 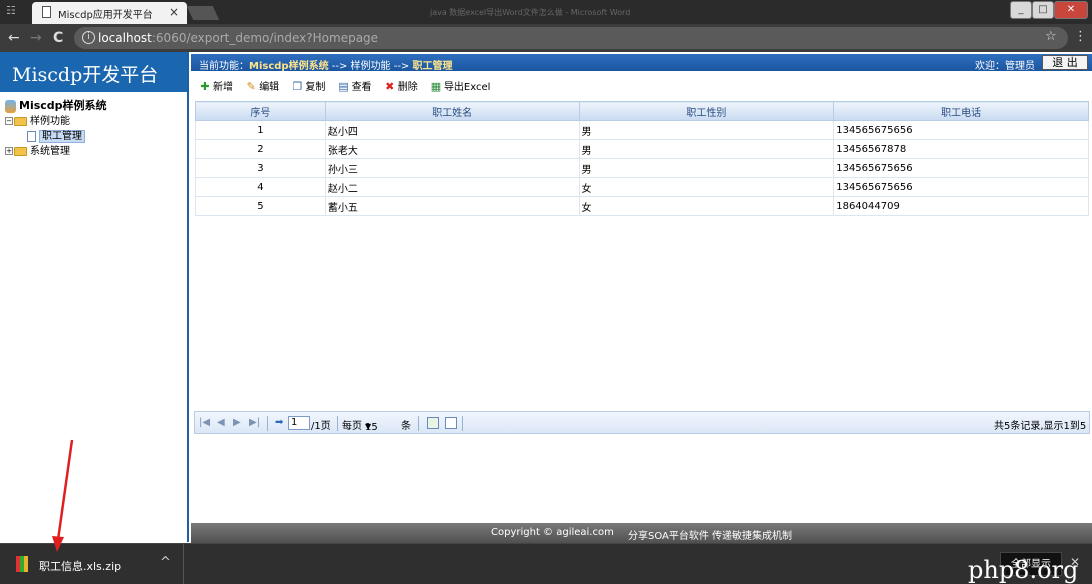 I want to click on forward-icon: →, so click(x=36, y=38).